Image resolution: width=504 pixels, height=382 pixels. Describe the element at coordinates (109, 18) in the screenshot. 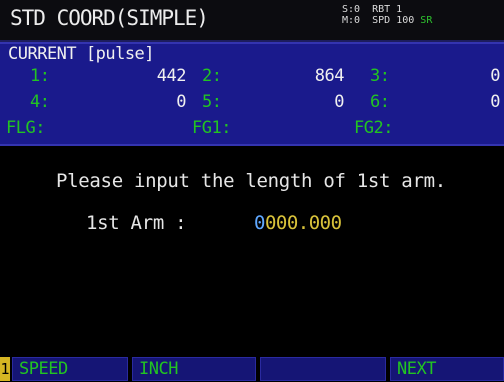

I see `screen-title: STD COORD(SIMPLE)` at that location.